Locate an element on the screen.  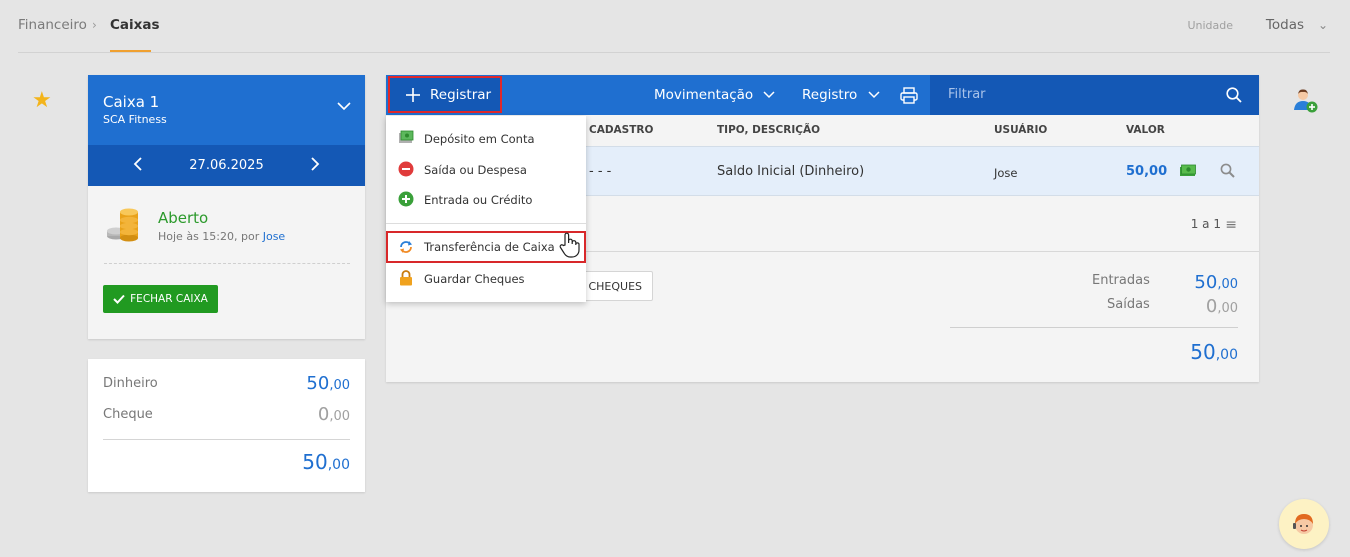
saidas-amount: 0,00 is located at coordinates (1222, 306).